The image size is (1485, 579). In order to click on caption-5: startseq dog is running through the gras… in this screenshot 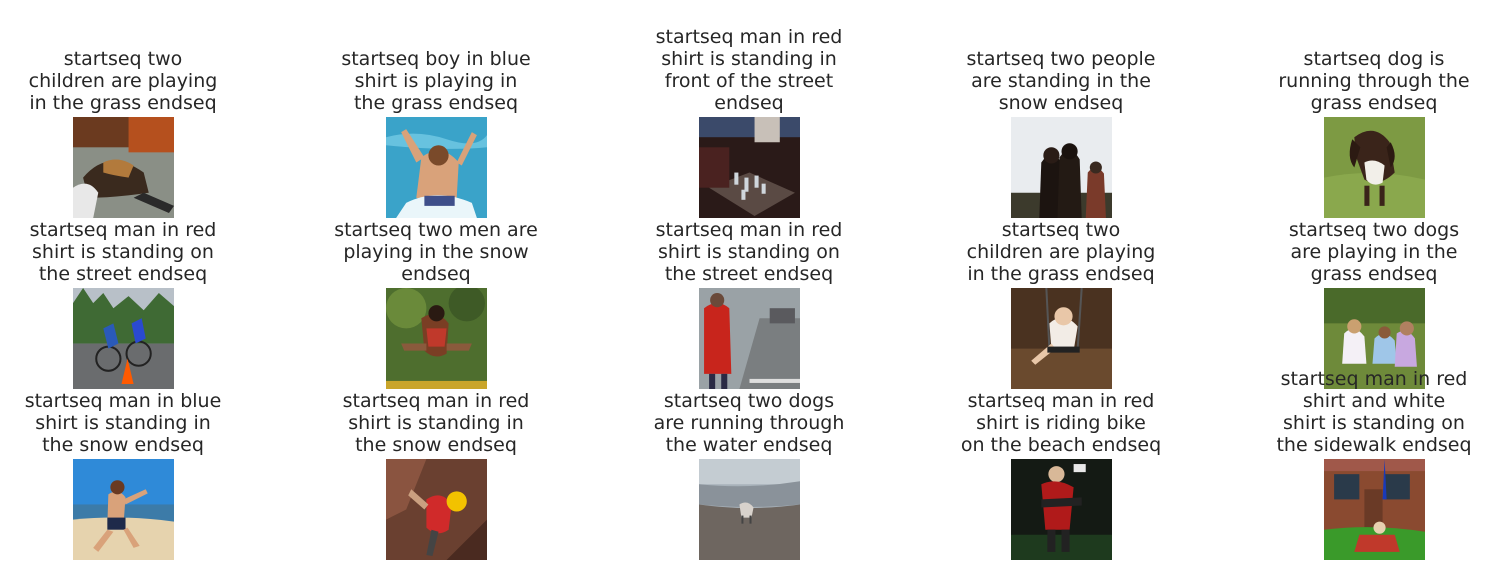, I will do `click(1374, 81)`.